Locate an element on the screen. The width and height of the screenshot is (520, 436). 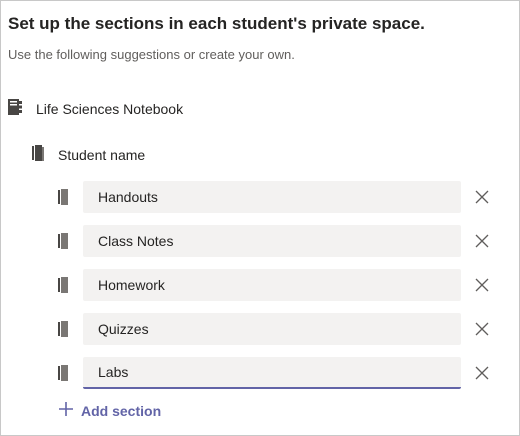
notebook-item: Life Sciences Notebook is located at coordinates (96, 109).